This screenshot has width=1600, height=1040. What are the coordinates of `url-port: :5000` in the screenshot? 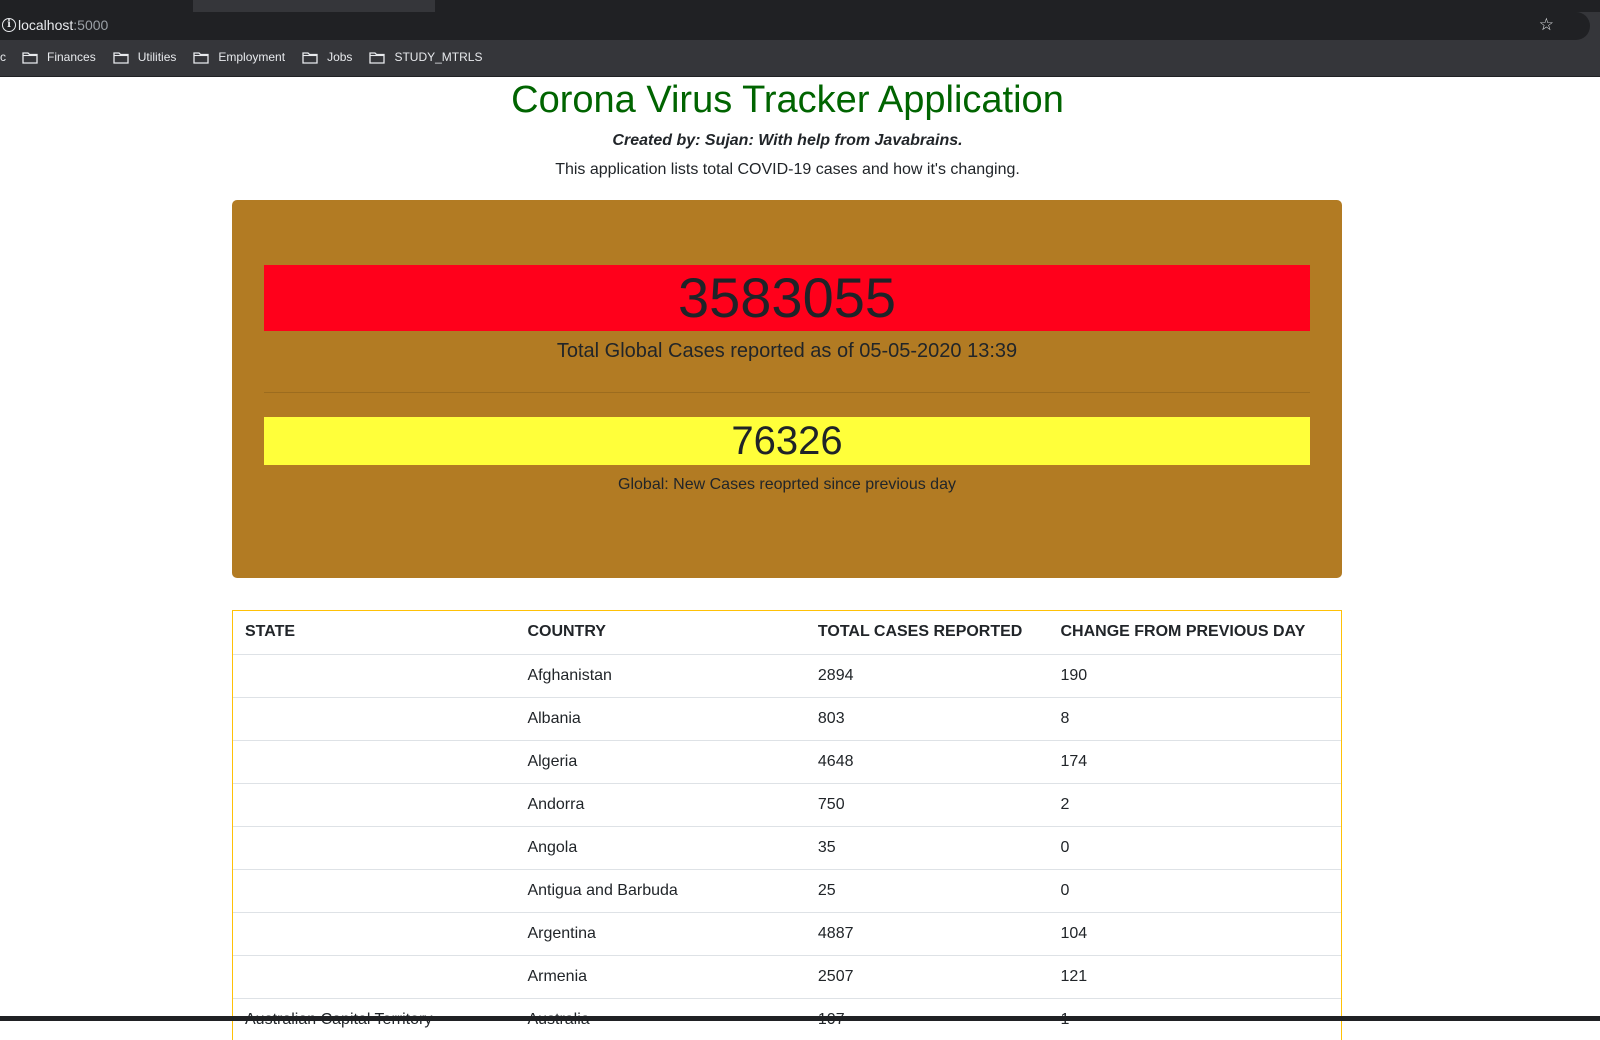 It's located at (91, 25).